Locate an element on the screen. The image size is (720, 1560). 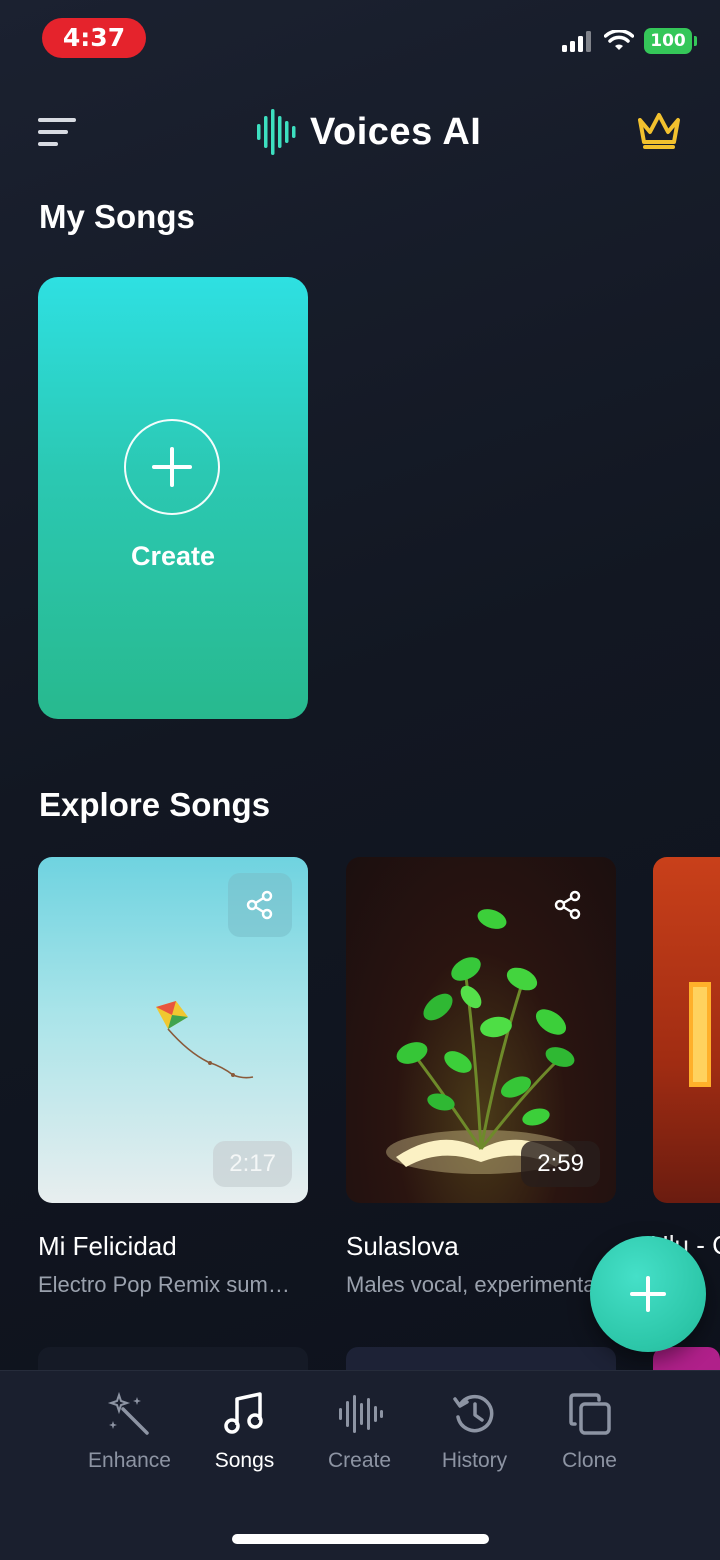
song-card-sulaslova: 2:59 Sulaslova Males vocal, experimental is located at coordinates (481, 1077).